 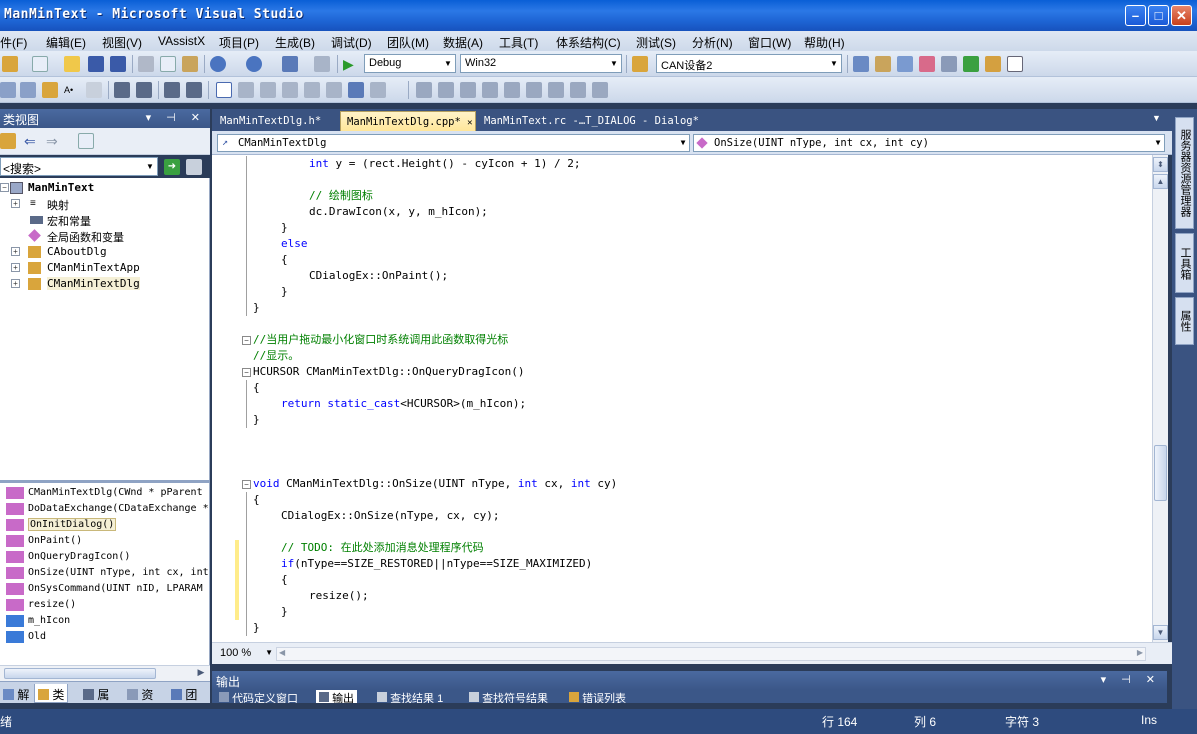 What do you see at coordinates (1160, 164) in the screenshot?
I see `split-handle-icon: ⬍` at bounding box center [1160, 164].